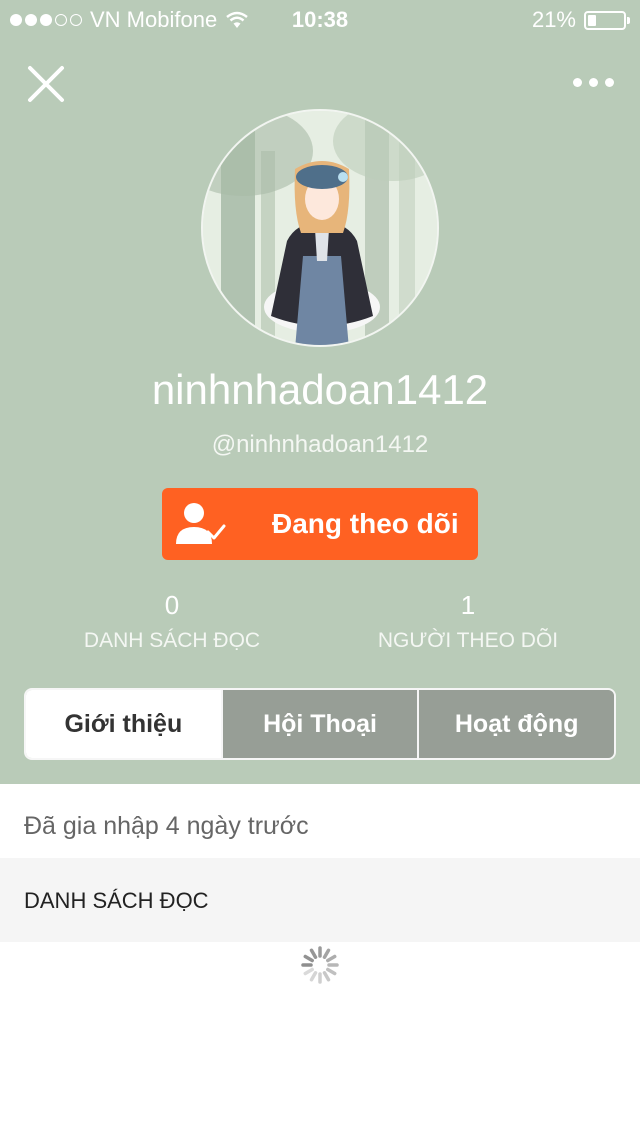  I want to click on avatar-illustration, so click(320, 228).